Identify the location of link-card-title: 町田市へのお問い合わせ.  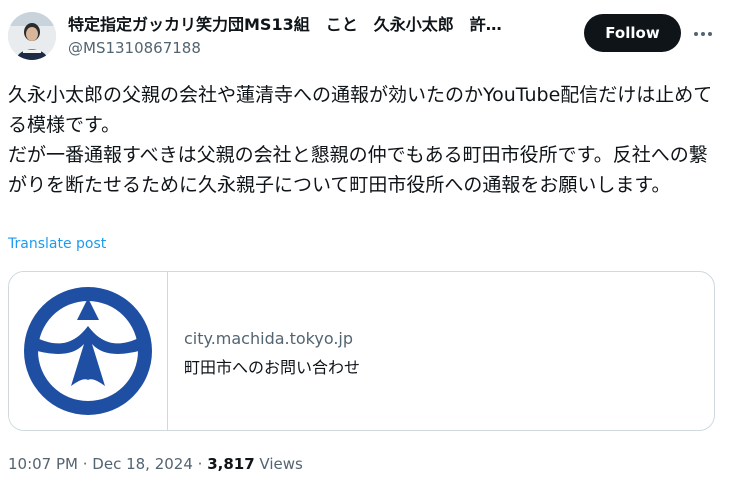
(272, 367).